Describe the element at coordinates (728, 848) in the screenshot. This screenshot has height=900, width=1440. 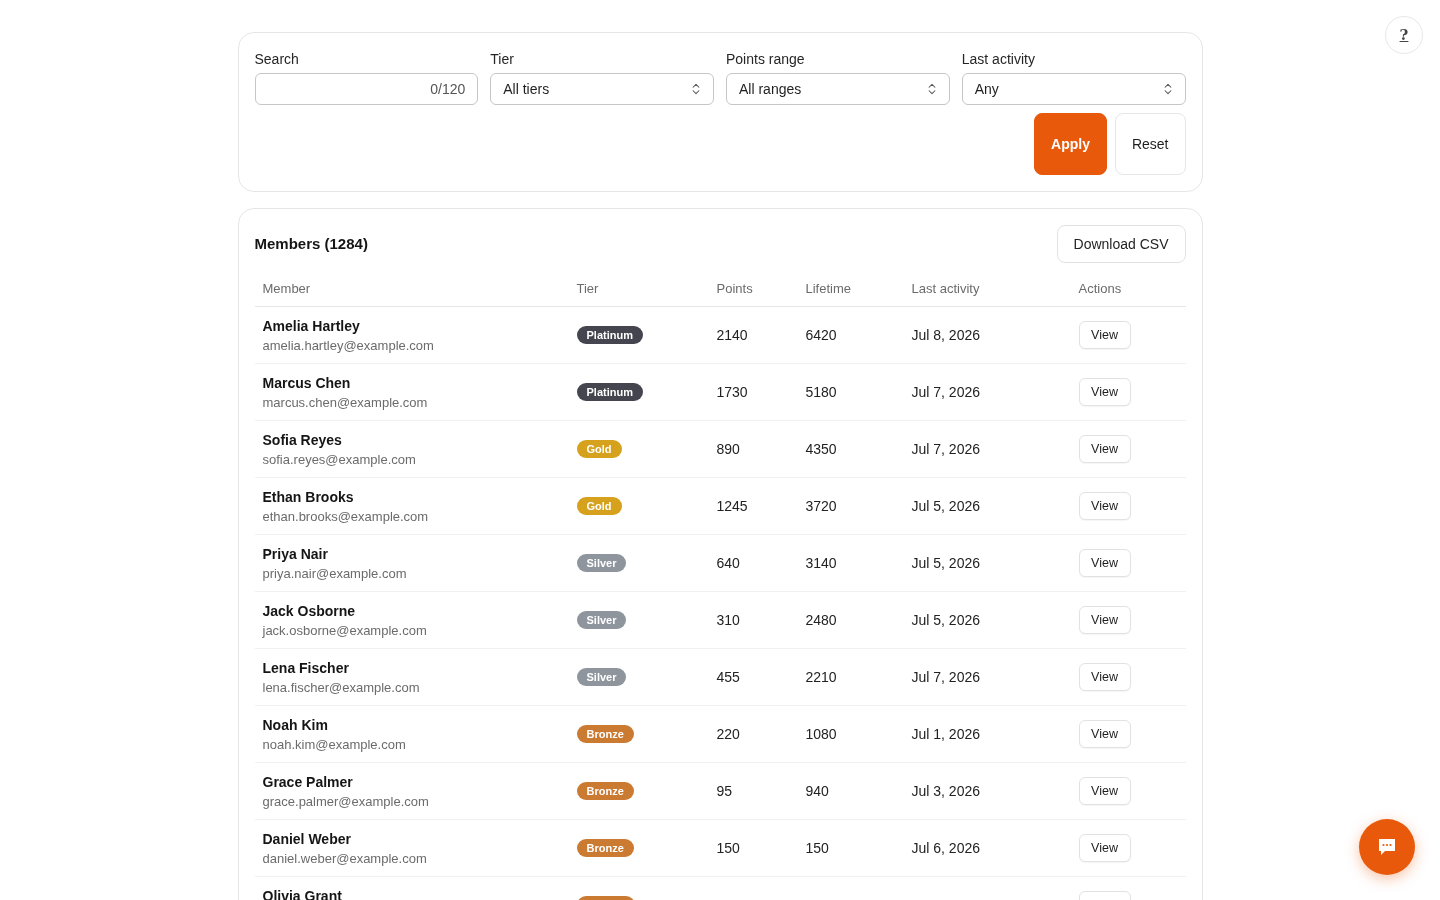
I see `points-value: 150` at that location.